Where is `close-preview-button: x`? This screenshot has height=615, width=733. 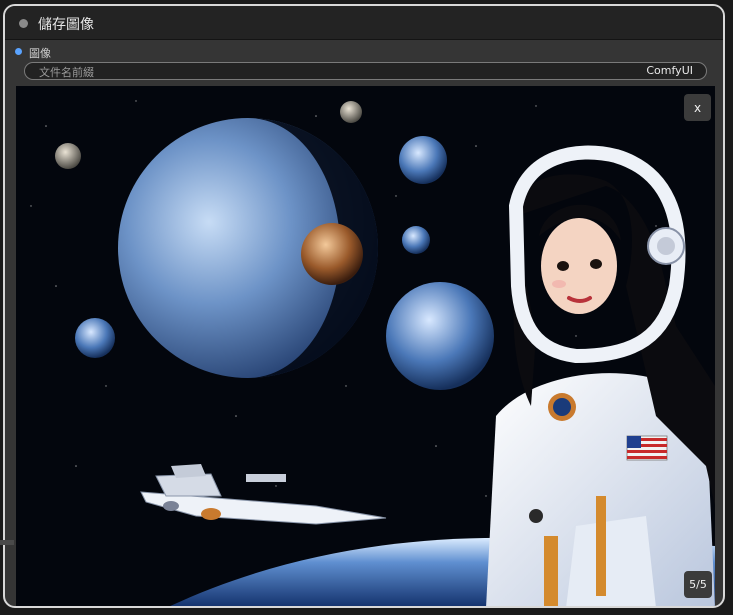
close-preview-button: x is located at coordinates (697, 107).